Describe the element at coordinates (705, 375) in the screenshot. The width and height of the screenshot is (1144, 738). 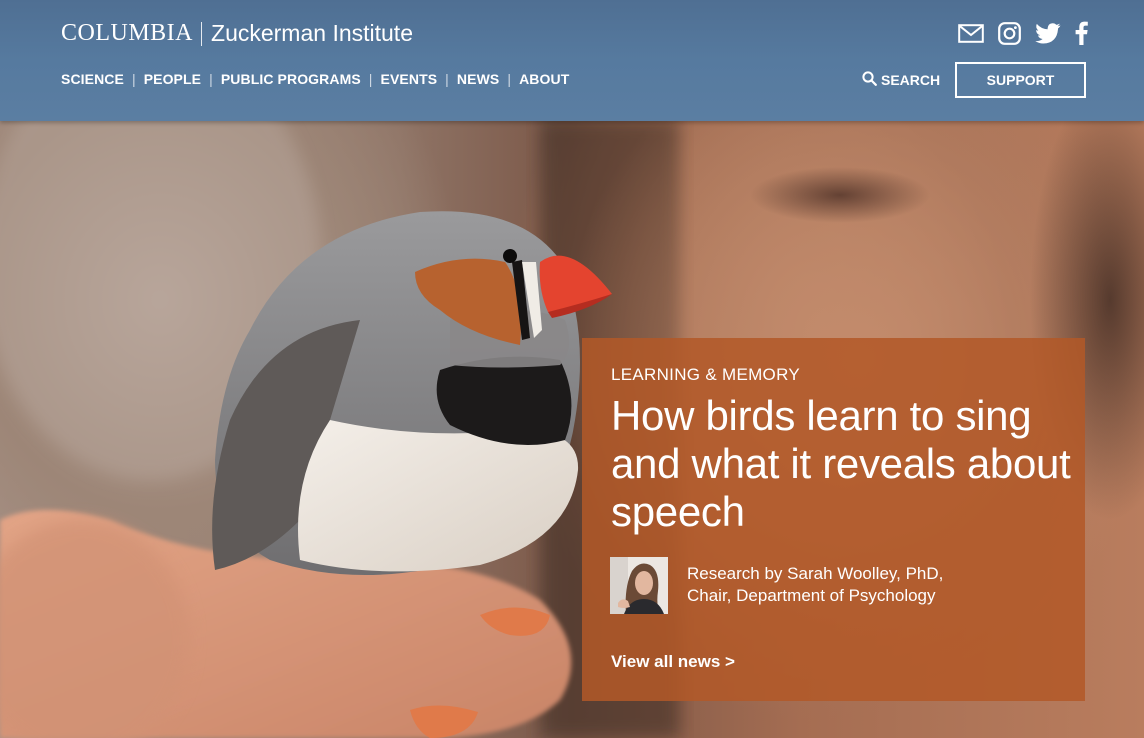
I see `feature-category: LEARNING & MEMORY` at that location.